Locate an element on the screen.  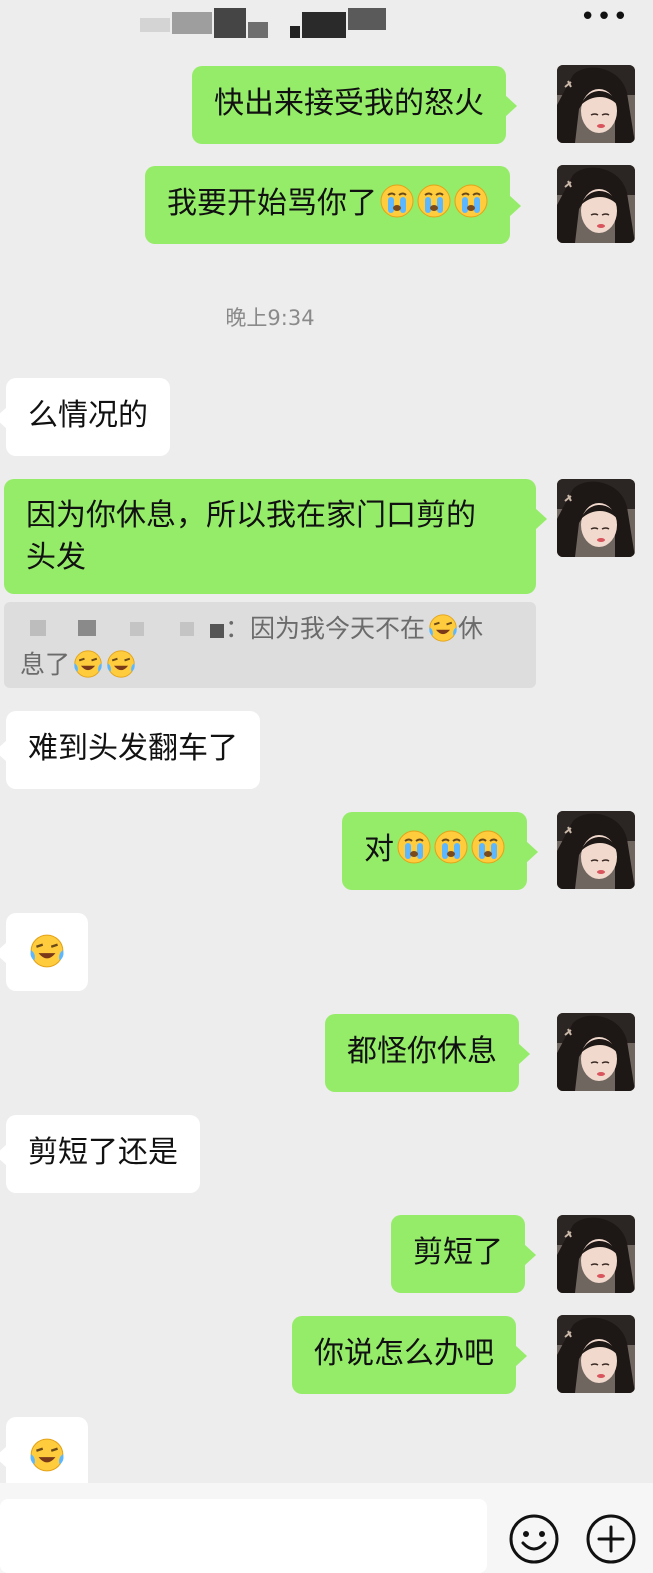
quoted-sender-blurred is located at coordinates (122, 628).